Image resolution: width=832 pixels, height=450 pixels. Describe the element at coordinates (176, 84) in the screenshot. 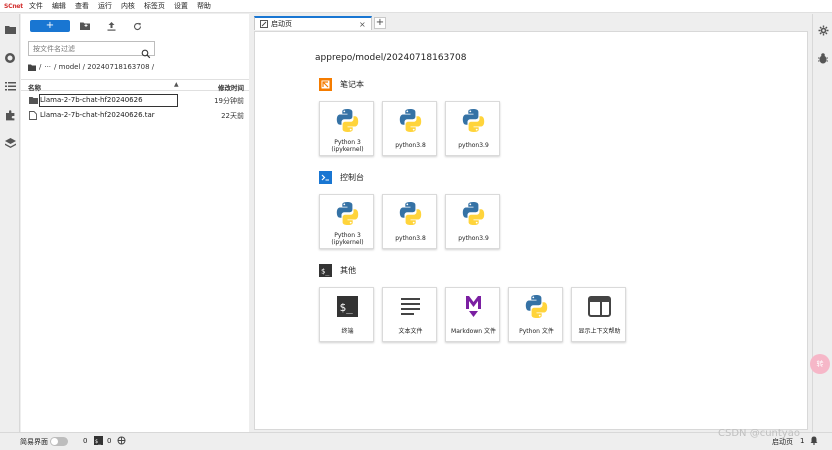

I see `sort-caret-icon: ▲` at that location.